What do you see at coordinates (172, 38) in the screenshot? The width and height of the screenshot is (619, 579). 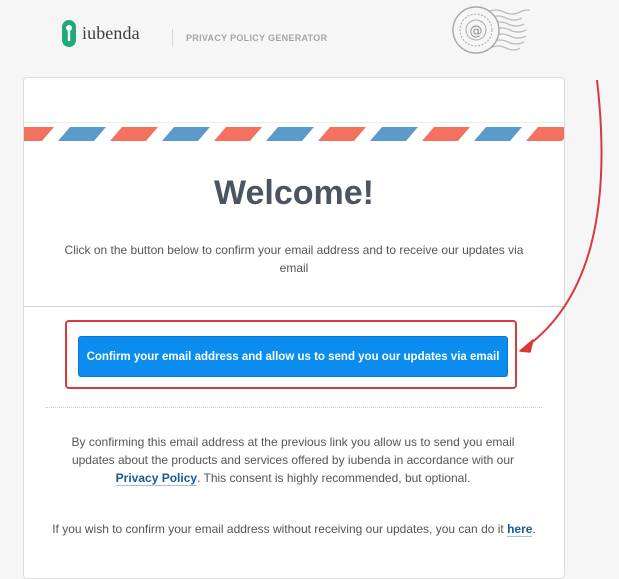 I see `header-divider` at bounding box center [172, 38].